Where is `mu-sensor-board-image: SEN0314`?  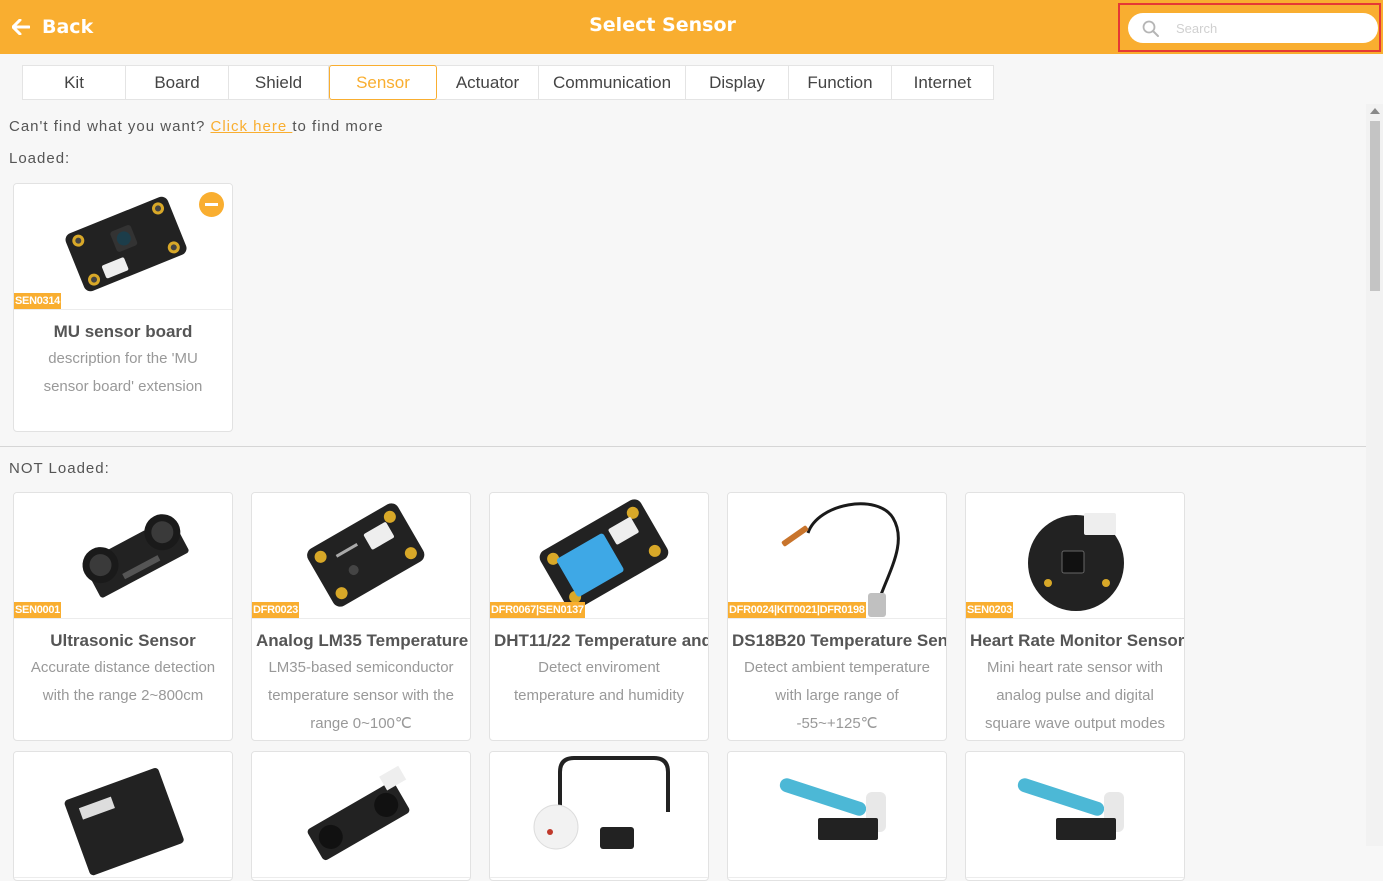 mu-sensor-board-image: SEN0314 is located at coordinates (123, 247).